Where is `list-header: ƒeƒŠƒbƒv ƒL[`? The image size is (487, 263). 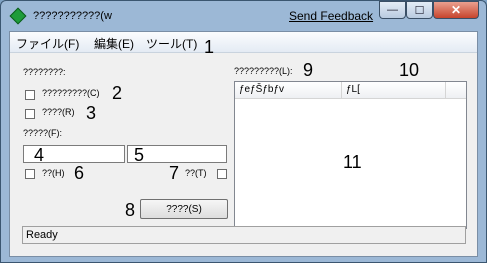 list-header: ƒeƒŠƒbƒv ƒL[ is located at coordinates (350, 90).